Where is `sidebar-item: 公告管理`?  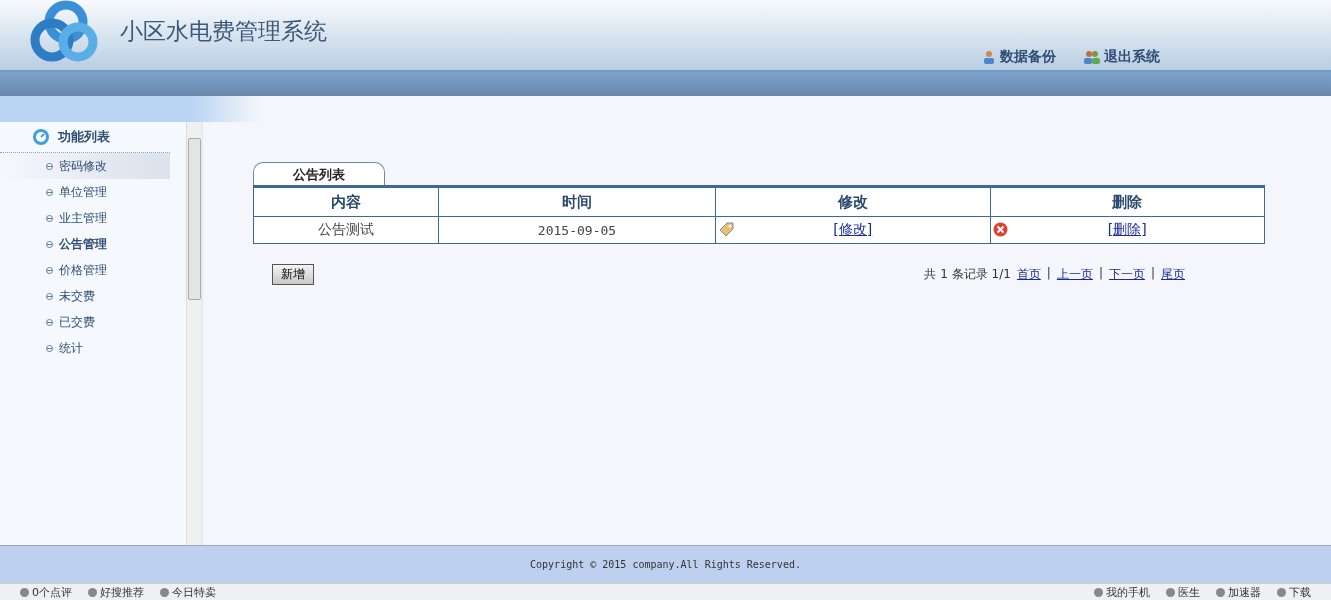 sidebar-item: 公告管理 is located at coordinates (85, 244).